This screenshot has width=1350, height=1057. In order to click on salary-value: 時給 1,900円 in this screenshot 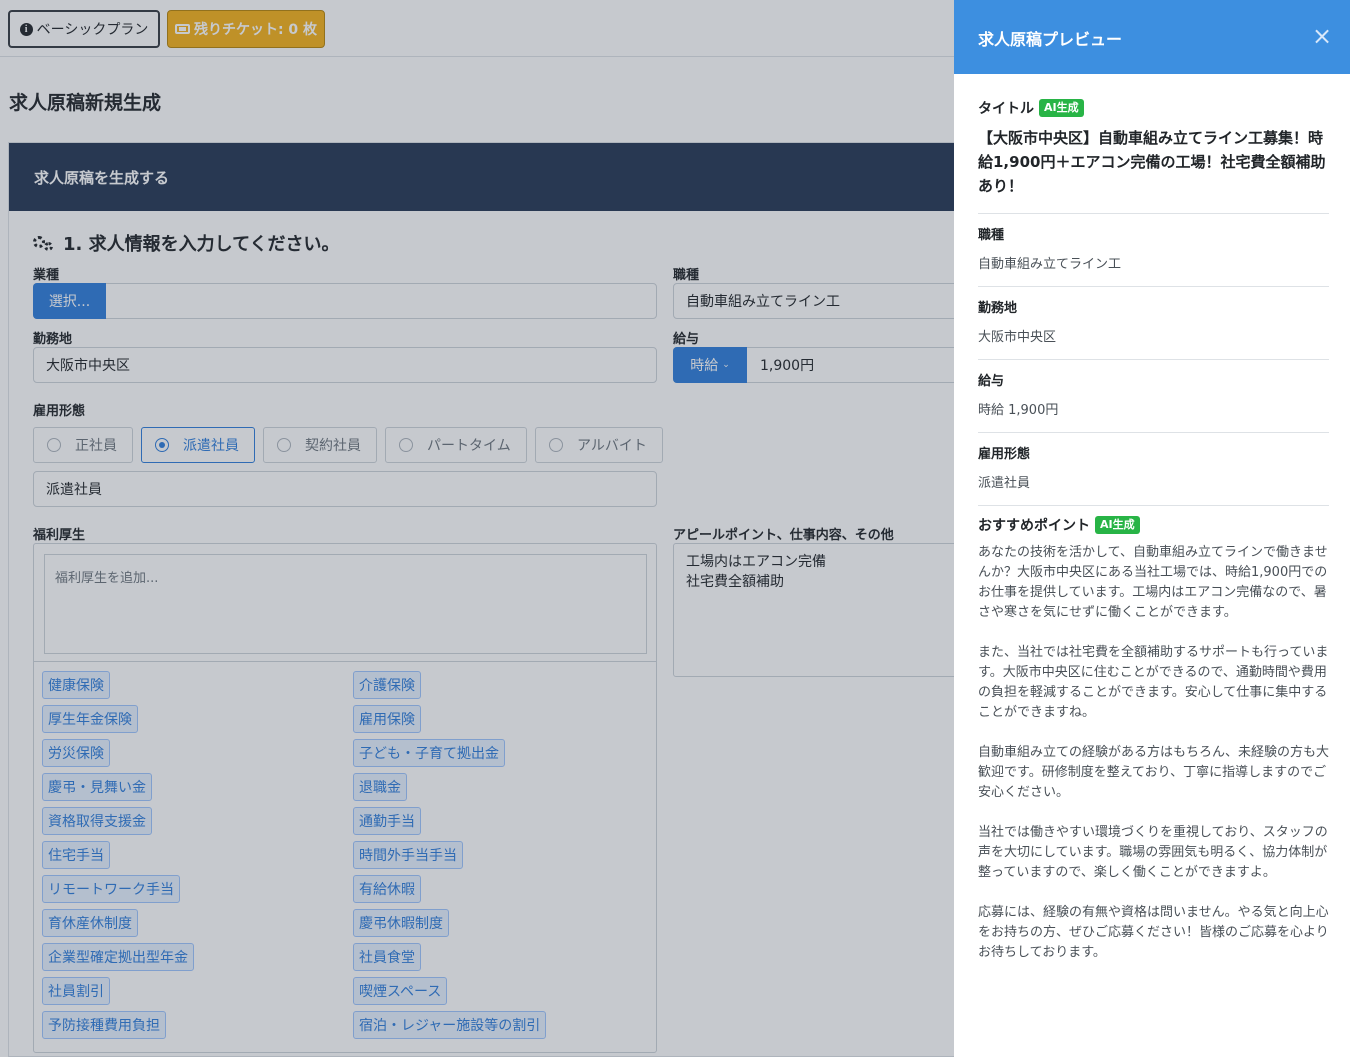, I will do `click(1018, 410)`.